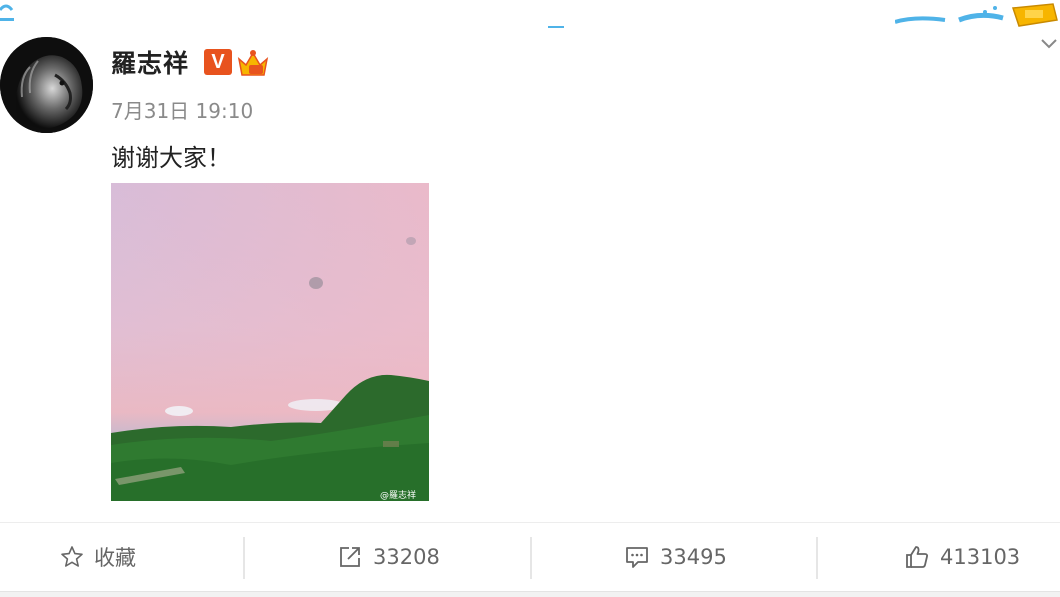 This screenshot has height=597, width=1060. What do you see at coordinates (253, 63) in the screenshot?
I see `crown-icon` at bounding box center [253, 63].